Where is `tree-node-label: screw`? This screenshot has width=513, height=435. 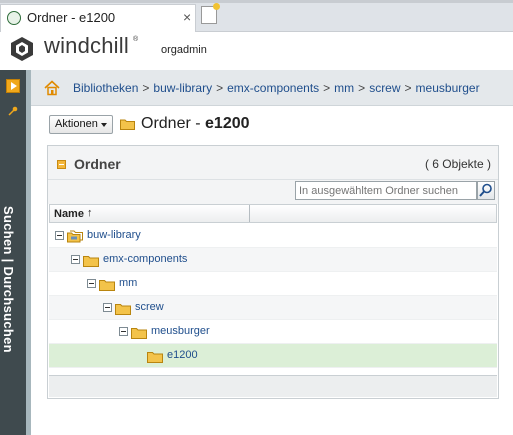
tree-node-label: screw is located at coordinates (149, 307).